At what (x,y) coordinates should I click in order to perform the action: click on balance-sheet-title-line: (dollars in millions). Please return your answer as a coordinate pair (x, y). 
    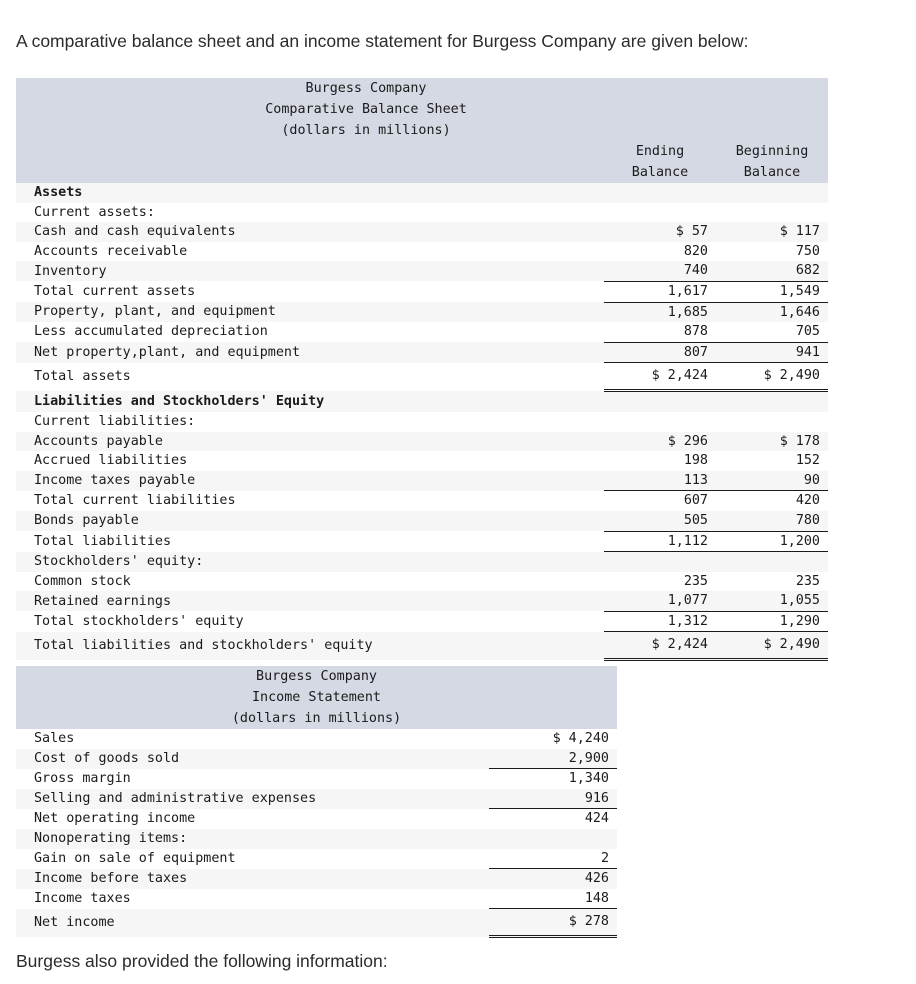
    Looking at the image, I should click on (366, 130).